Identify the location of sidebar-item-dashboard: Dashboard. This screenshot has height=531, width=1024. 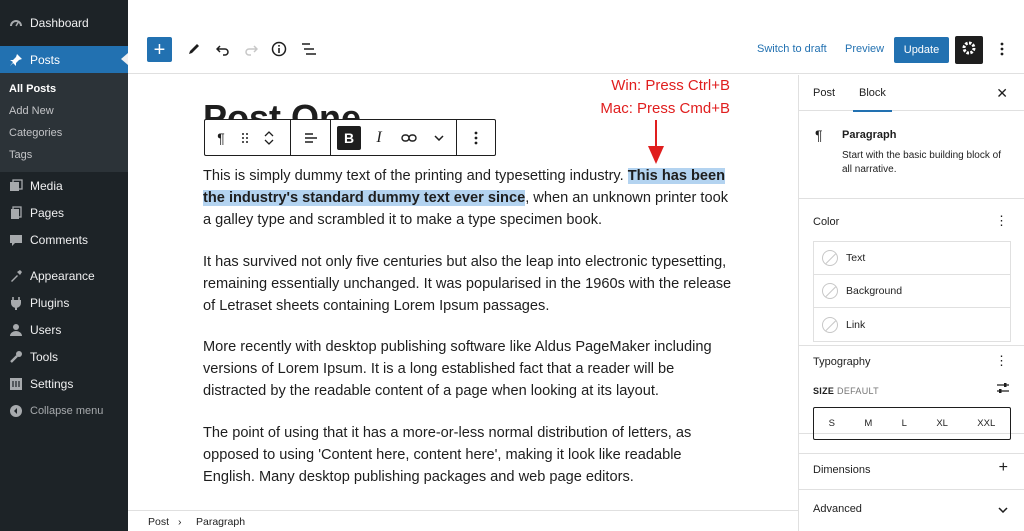
(64, 22).